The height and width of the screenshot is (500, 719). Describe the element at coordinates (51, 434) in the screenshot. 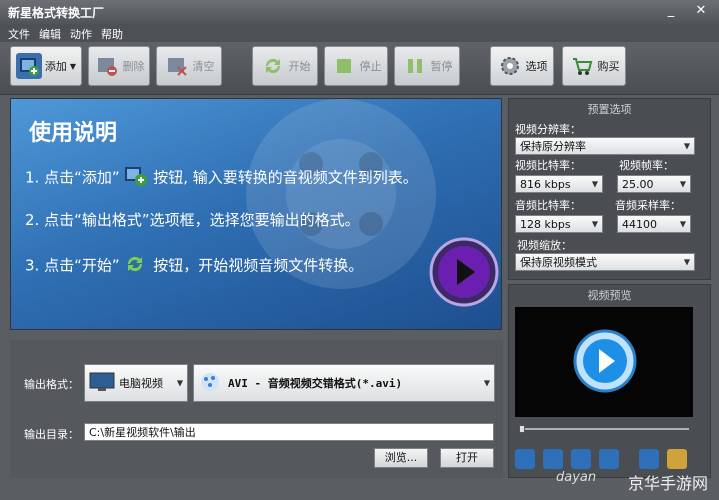

I see `output-dir-label: 输出目录：` at that location.